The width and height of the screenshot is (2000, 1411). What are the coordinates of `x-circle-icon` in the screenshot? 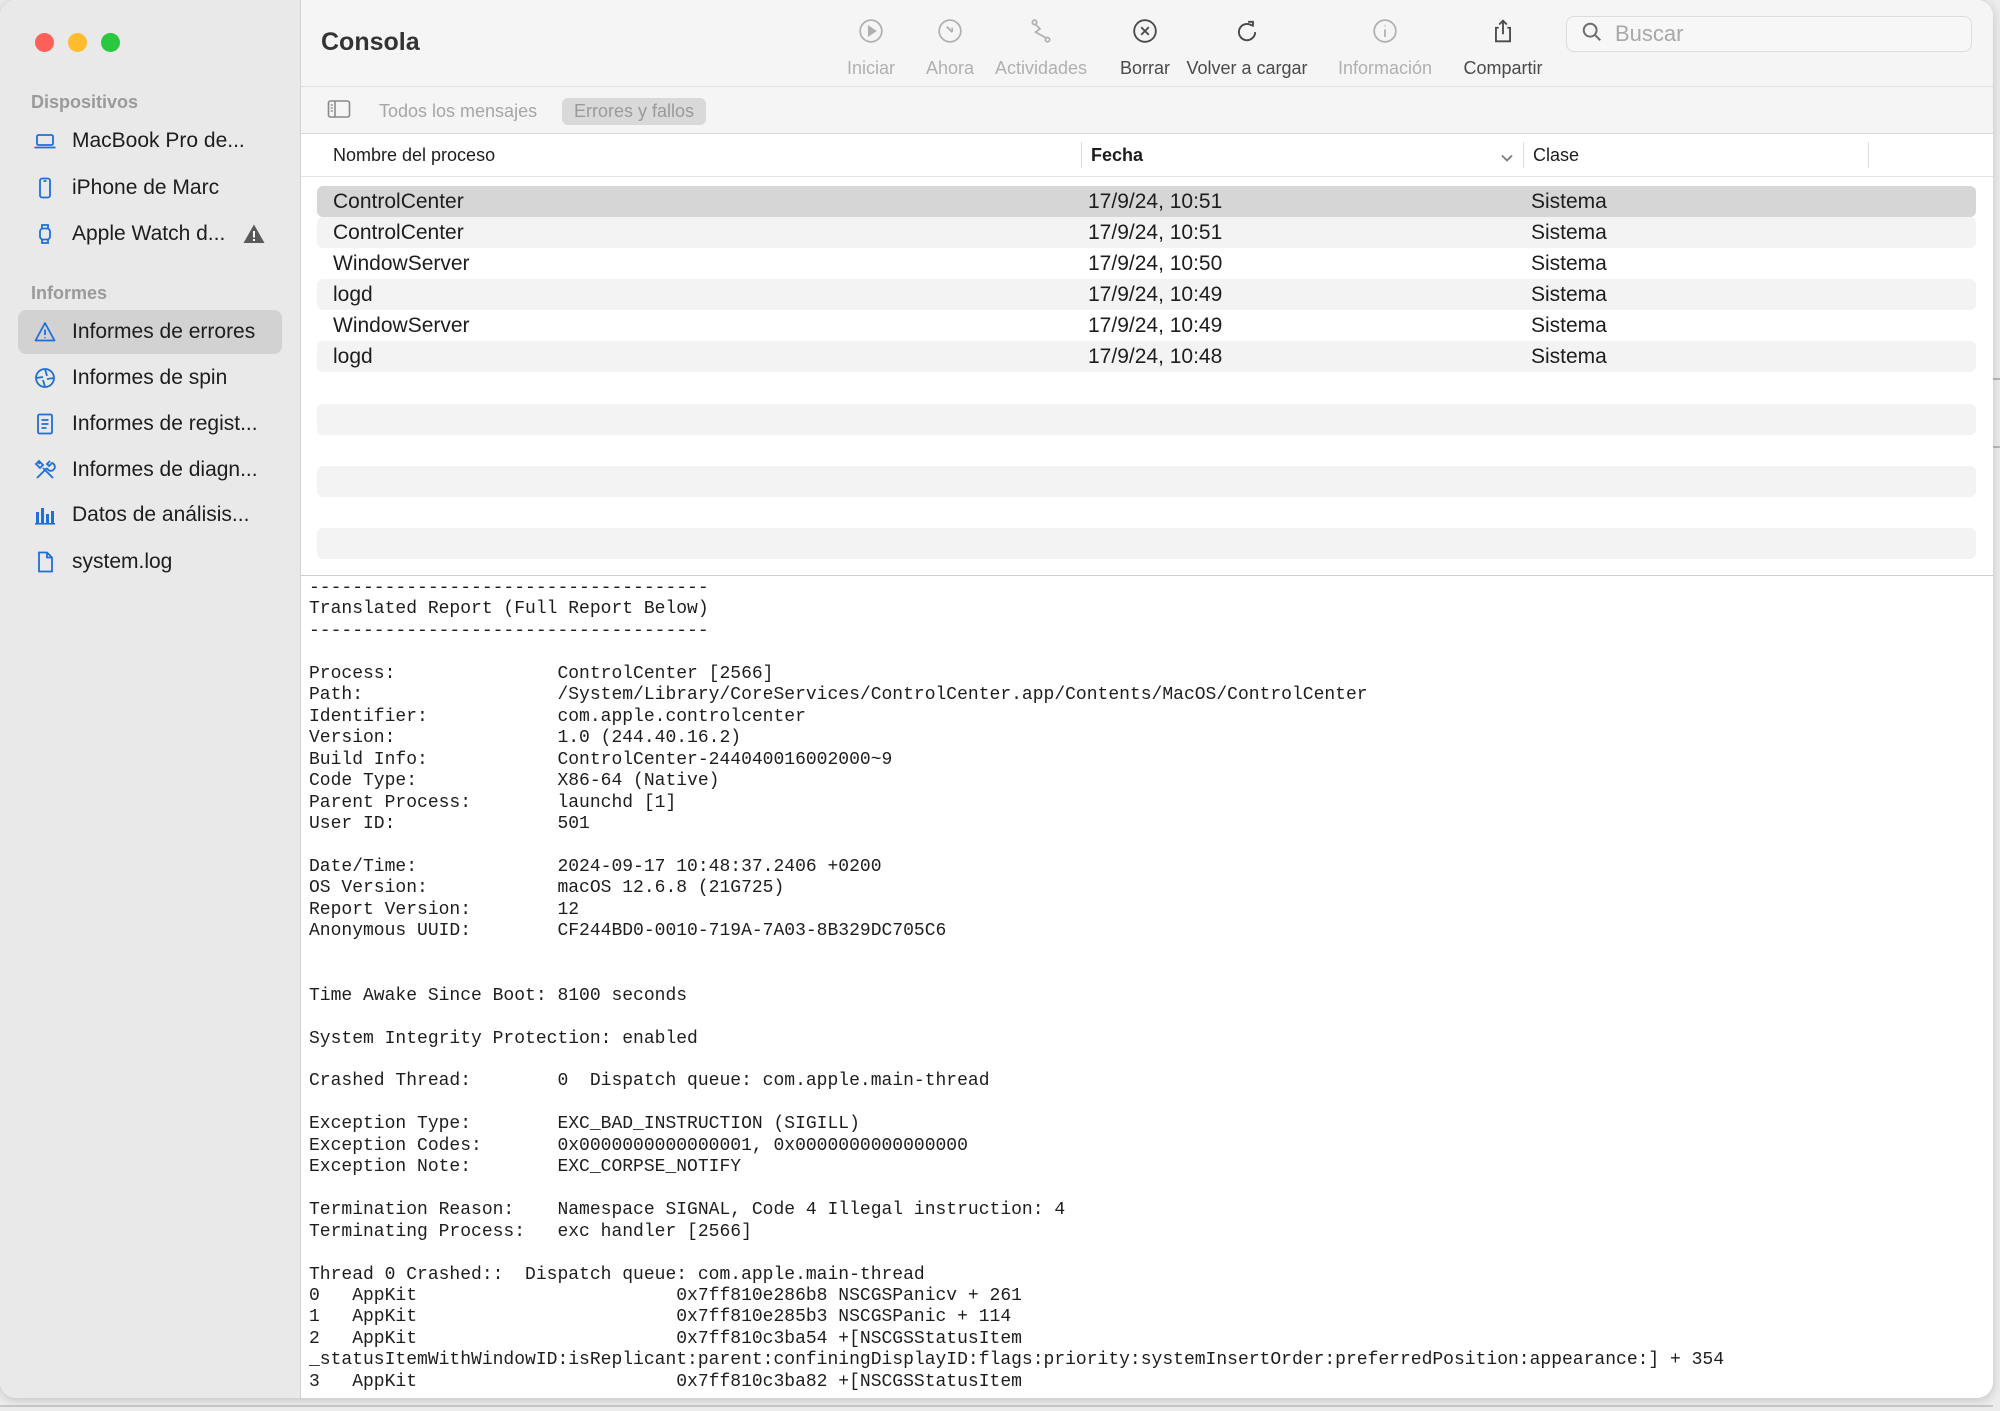 It's located at (1145, 33).